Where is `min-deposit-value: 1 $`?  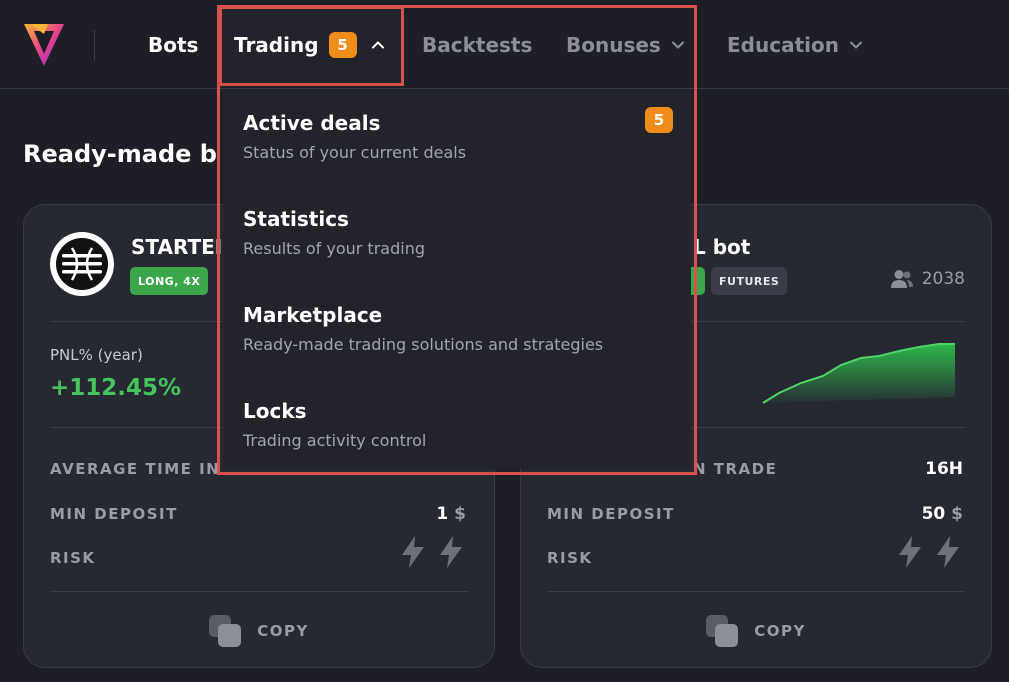 min-deposit-value: 1 $ is located at coordinates (451, 514).